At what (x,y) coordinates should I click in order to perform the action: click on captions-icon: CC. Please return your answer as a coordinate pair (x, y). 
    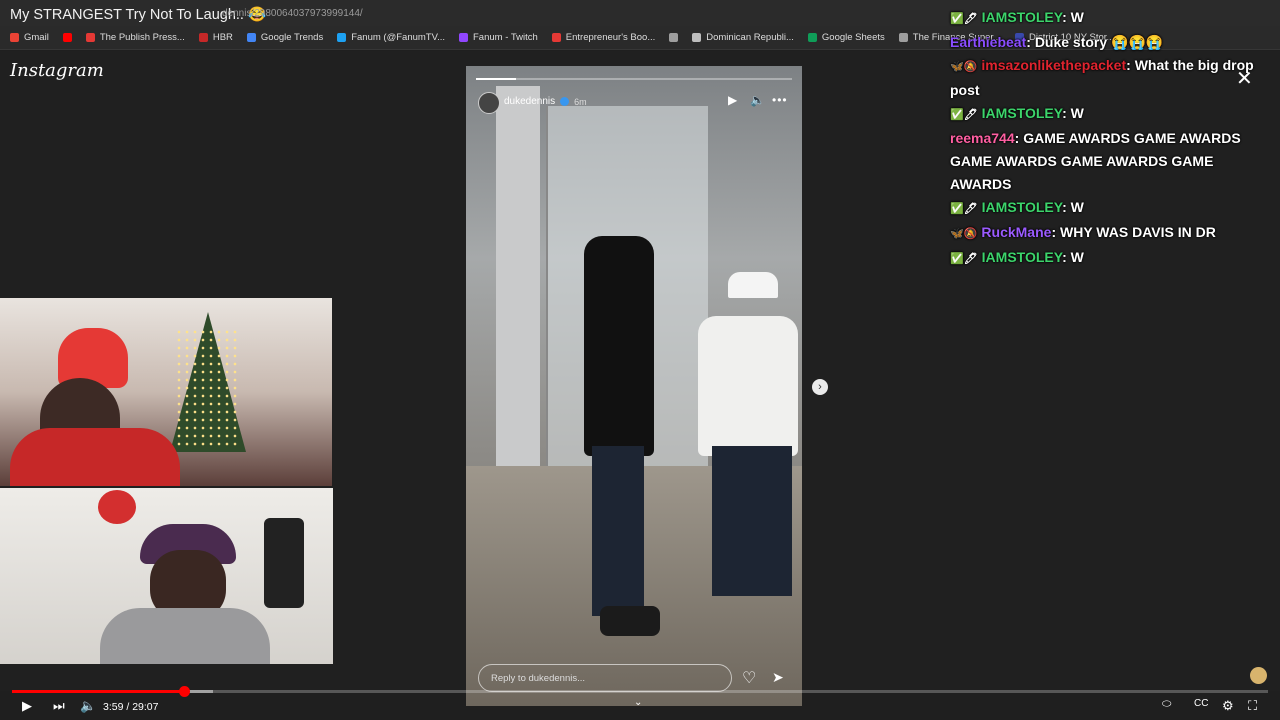
    Looking at the image, I should click on (1201, 703).